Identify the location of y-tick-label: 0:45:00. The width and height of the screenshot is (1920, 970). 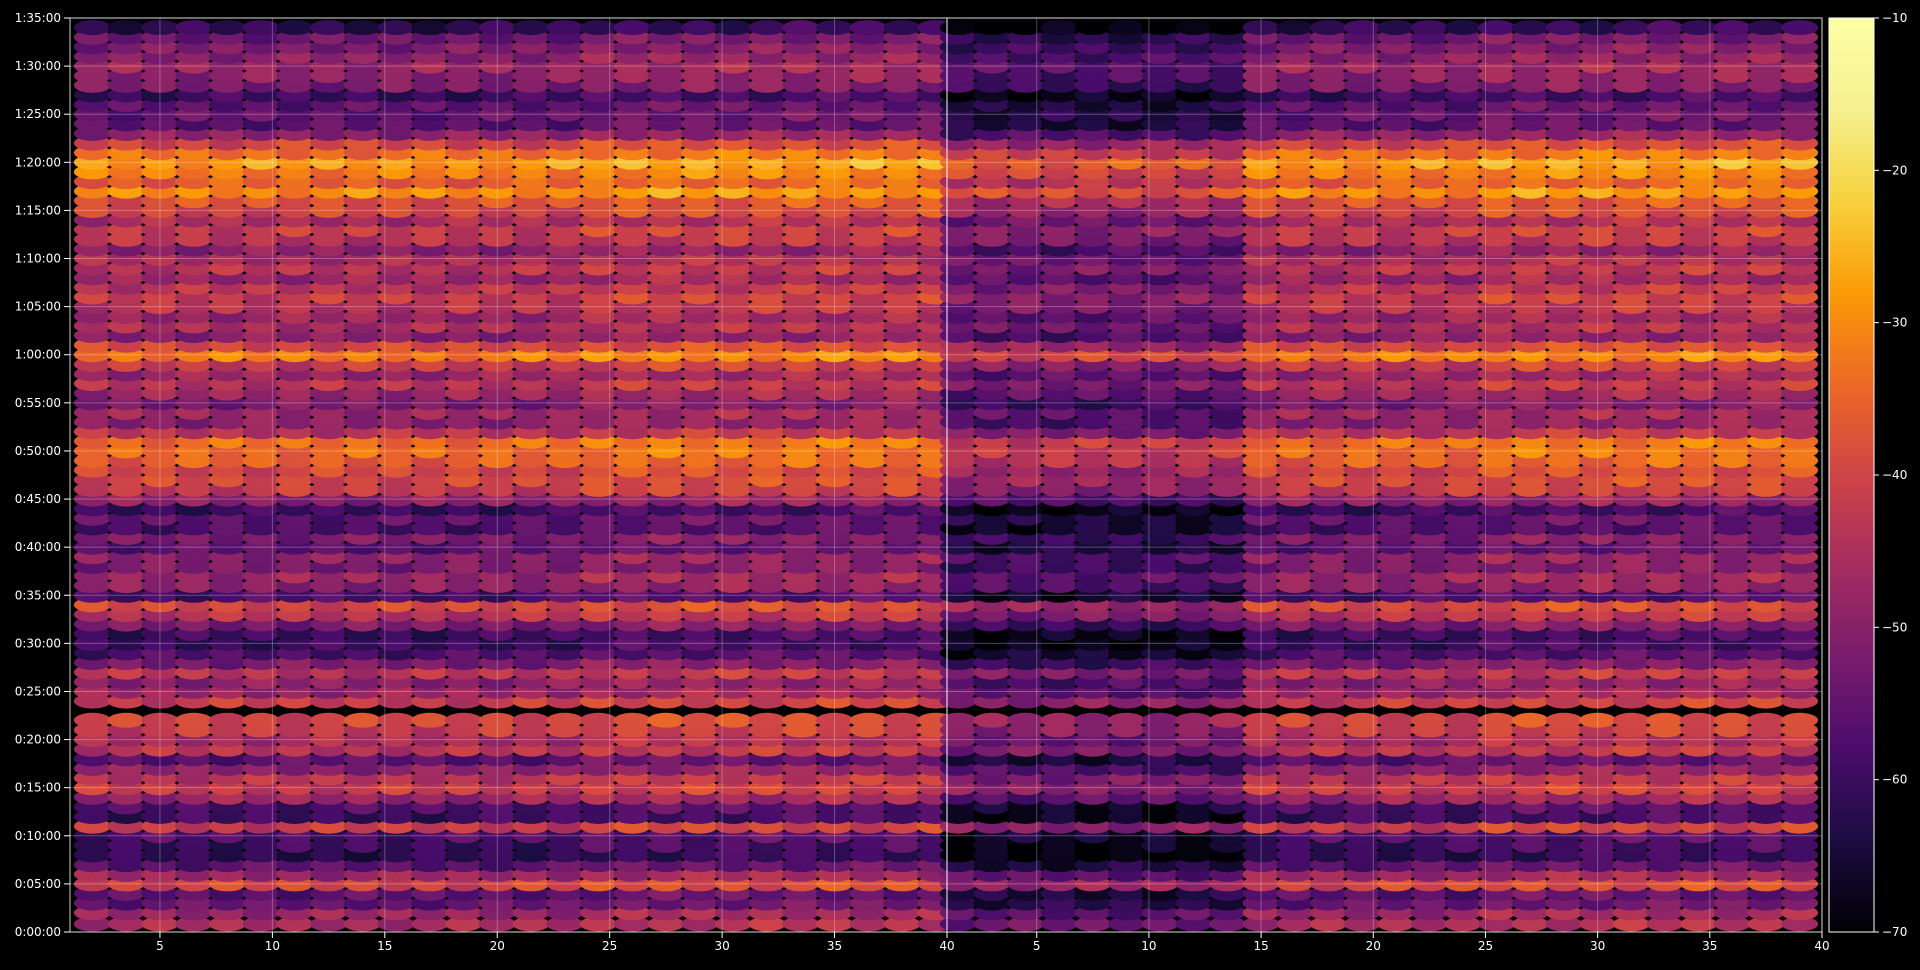
(38, 499).